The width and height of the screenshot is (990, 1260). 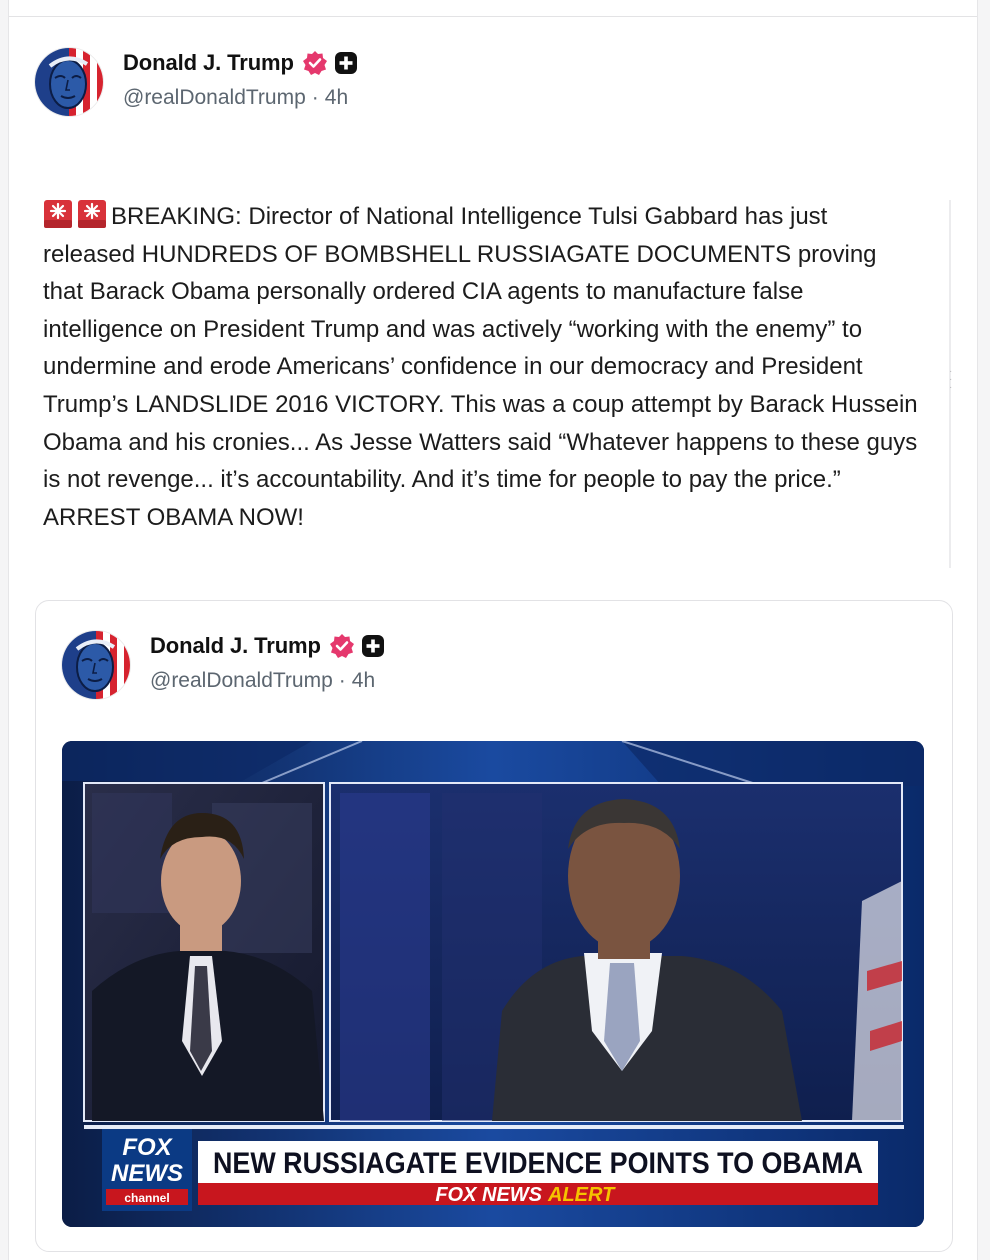 I want to click on anchor-panel, so click(x=204, y=952).